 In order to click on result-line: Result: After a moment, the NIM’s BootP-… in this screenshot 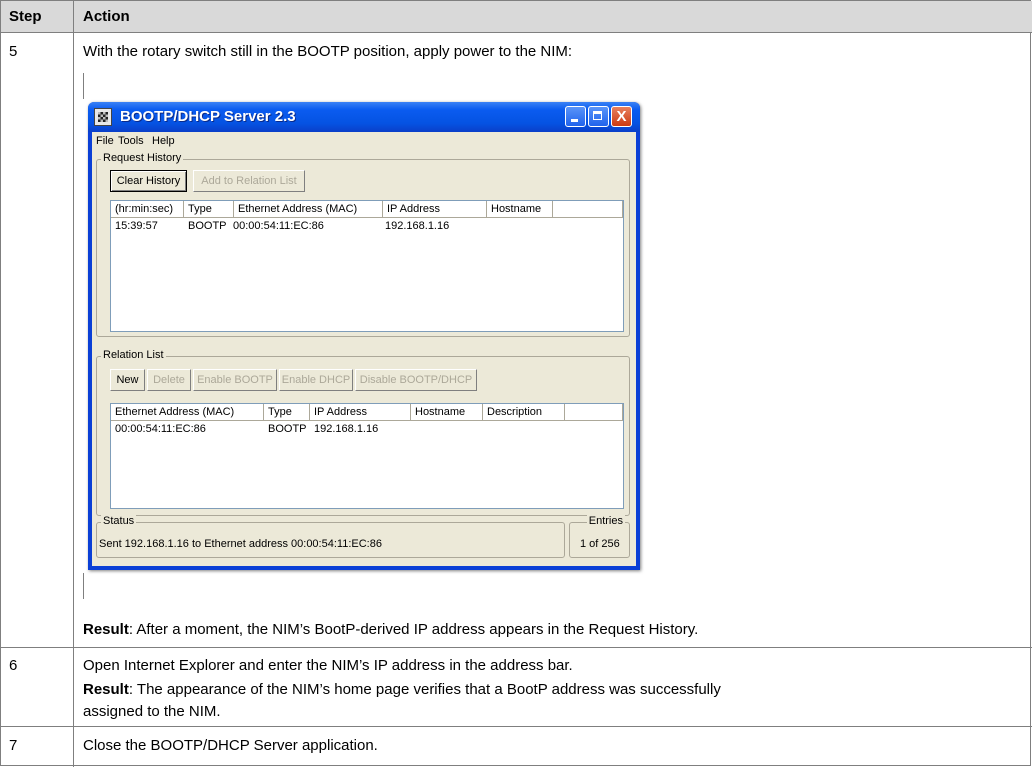, I will do `click(390, 629)`.